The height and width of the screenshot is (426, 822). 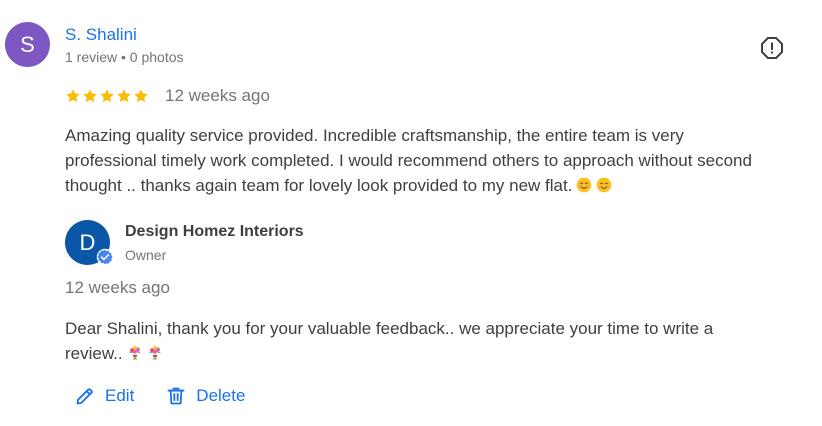 What do you see at coordinates (105, 257) in the screenshot?
I see `verified-badge-icon` at bounding box center [105, 257].